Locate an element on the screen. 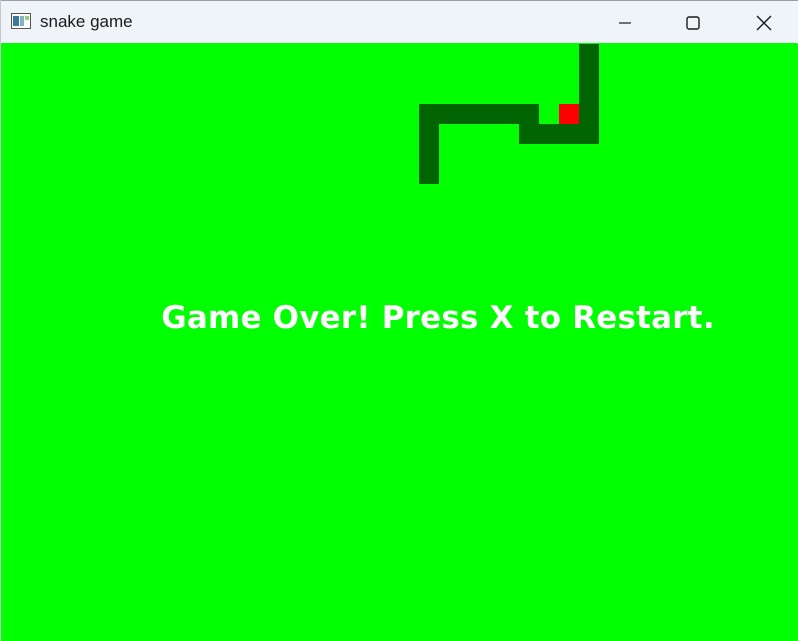 The width and height of the screenshot is (798, 641). window-title: snake game is located at coordinates (86, 21).